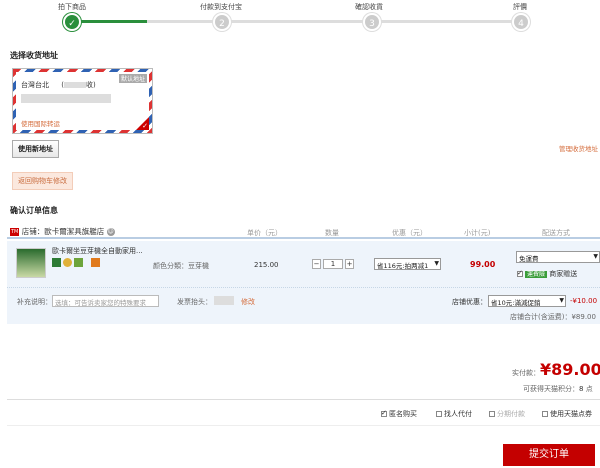 The height and width of the screenshot is (468, 600). What do you see at coordinates (145, 126) in the screenshot?
I see `check-icon: ✓` at bounding box center [145, 126].